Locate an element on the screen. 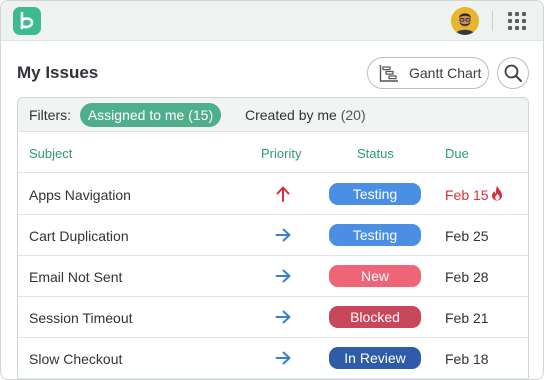  app-logo is located at coordinates (27, 21).